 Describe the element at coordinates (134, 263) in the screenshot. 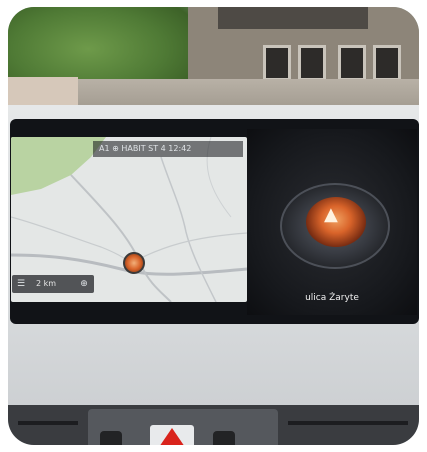

I see `vehicle-position-icon` at that location.